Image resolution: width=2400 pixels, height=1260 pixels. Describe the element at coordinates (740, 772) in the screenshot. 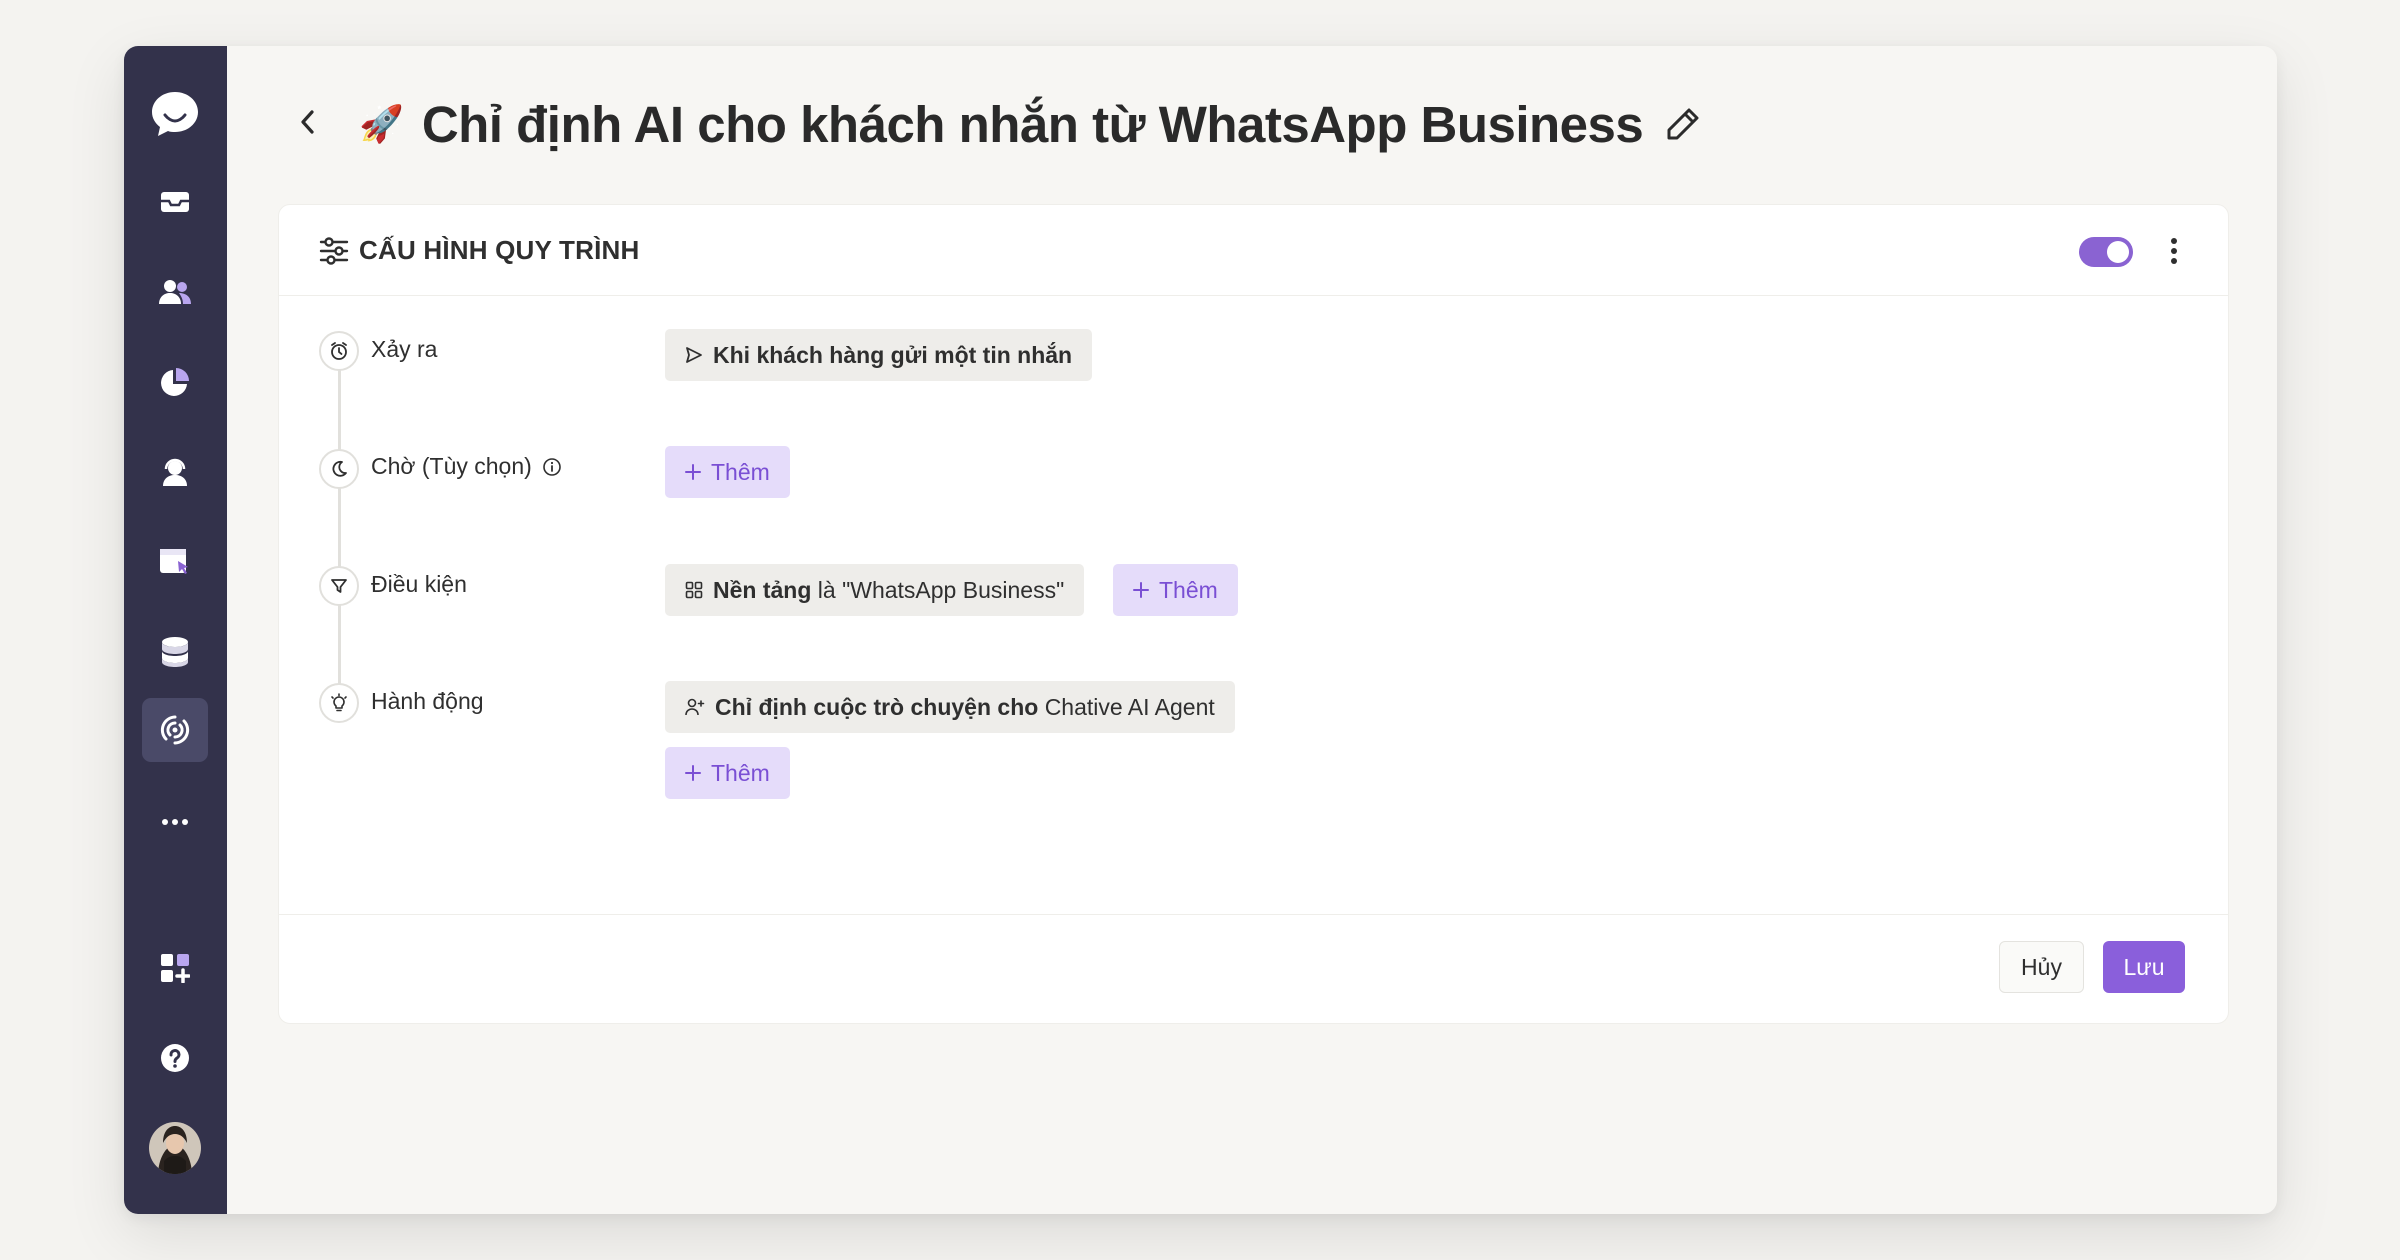

I see `action-add-label: Thêm` at that location.